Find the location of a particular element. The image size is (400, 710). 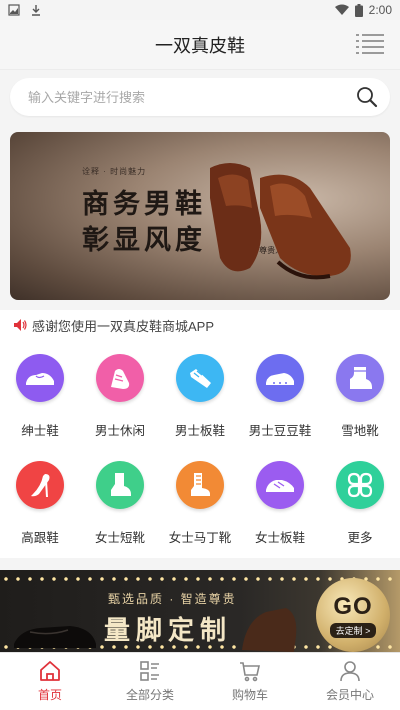

search-input is located at coordinates (192, 97).